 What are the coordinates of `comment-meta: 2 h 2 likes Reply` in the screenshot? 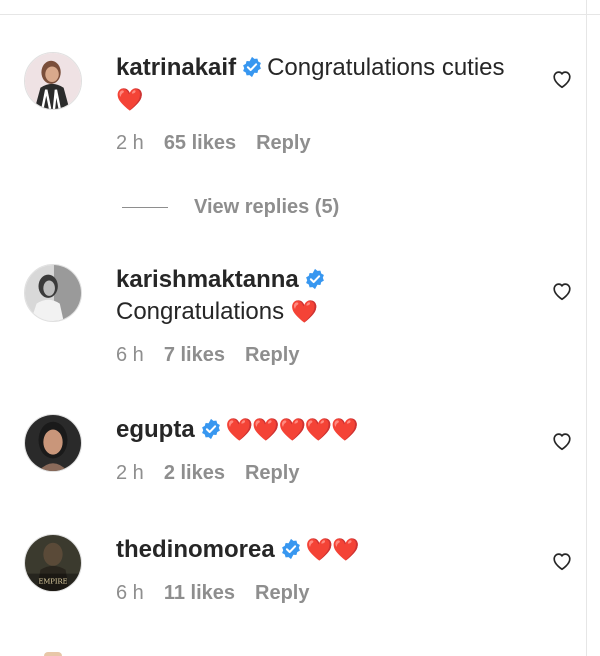 It's located at (217, 473).